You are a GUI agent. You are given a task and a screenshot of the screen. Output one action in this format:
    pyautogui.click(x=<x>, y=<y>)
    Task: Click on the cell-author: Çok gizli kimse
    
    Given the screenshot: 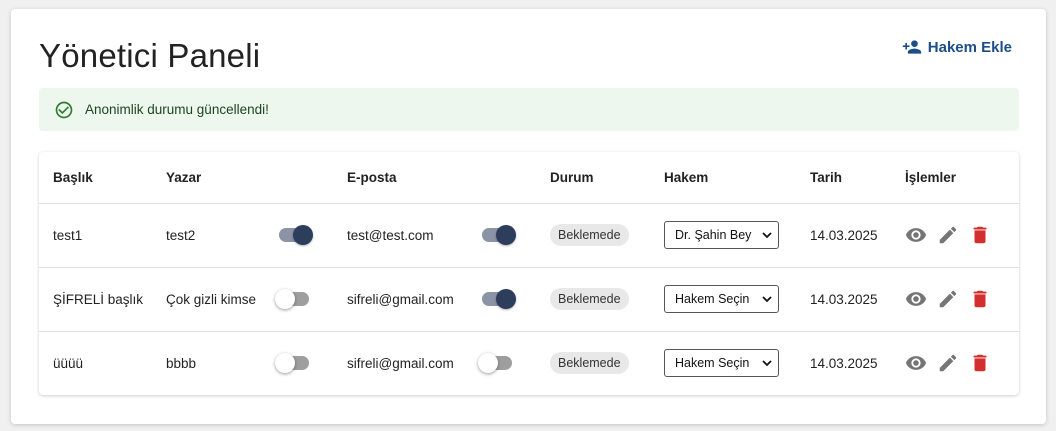 What is the action you would take?
    pyautogui.click(x=211, y=299)
    